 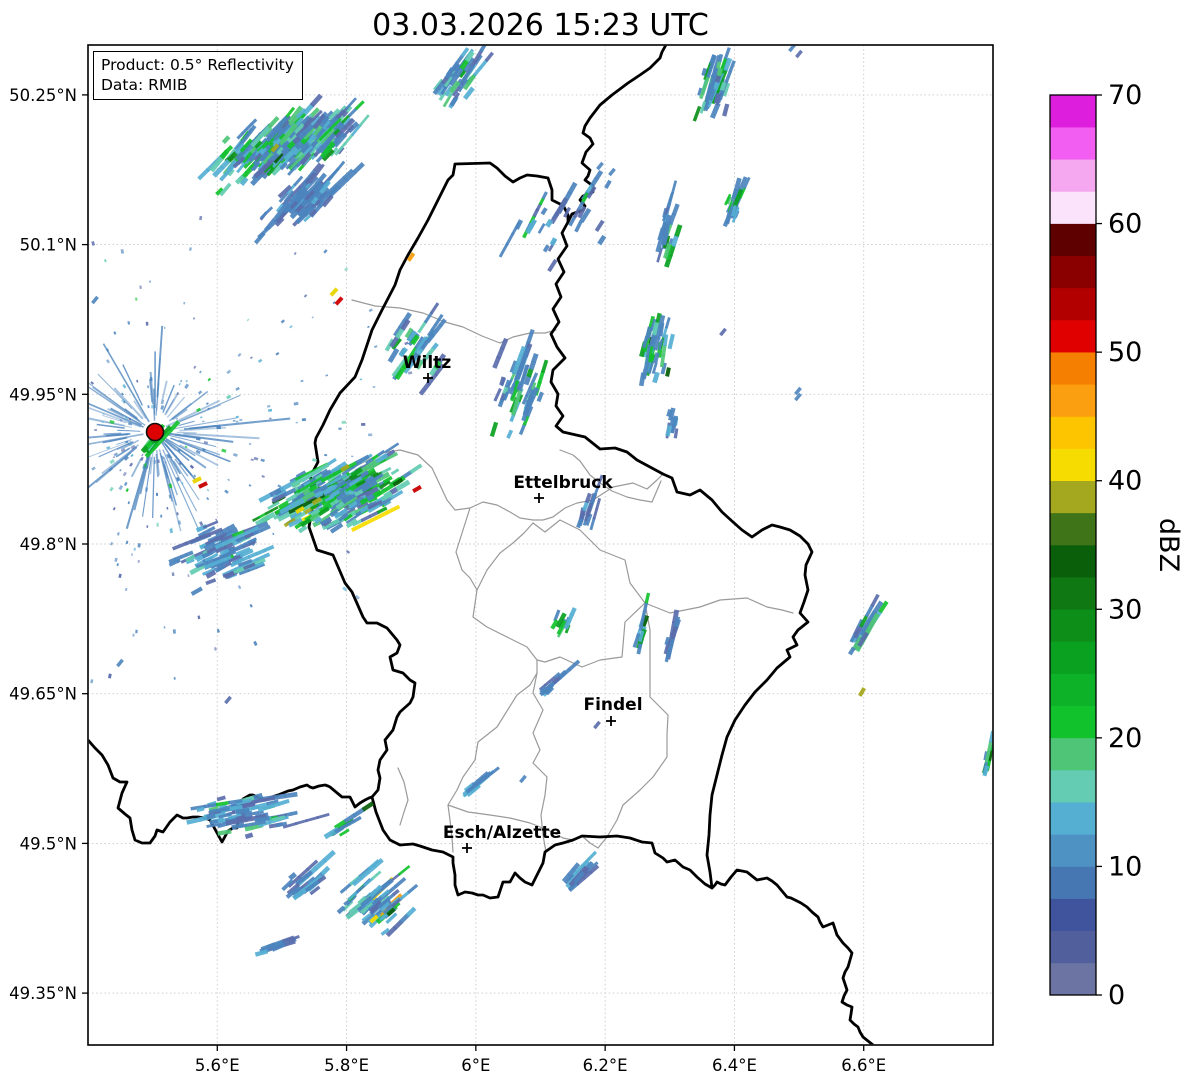 I want to click on city-label: Wiltz, so click(x=427, y=363).